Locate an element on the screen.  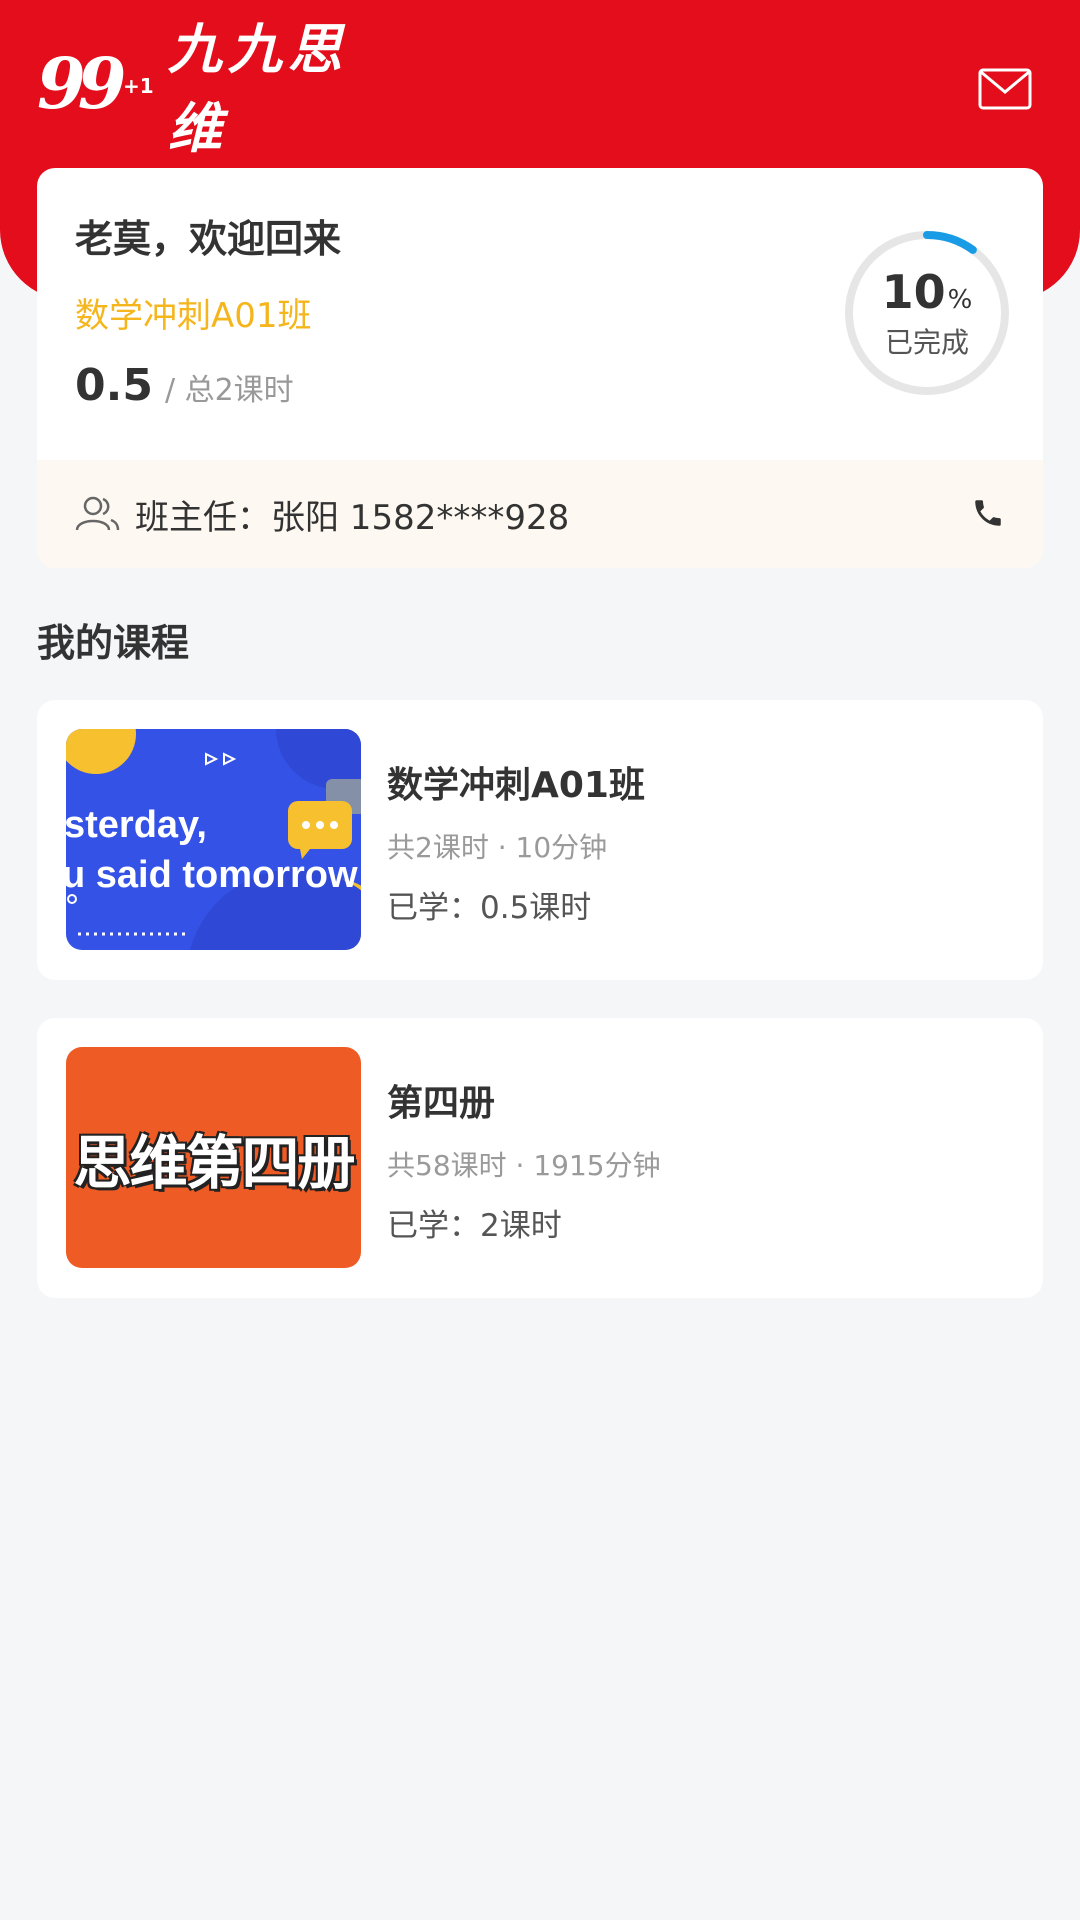
mail-icon is located at coordinates (1005, 89).